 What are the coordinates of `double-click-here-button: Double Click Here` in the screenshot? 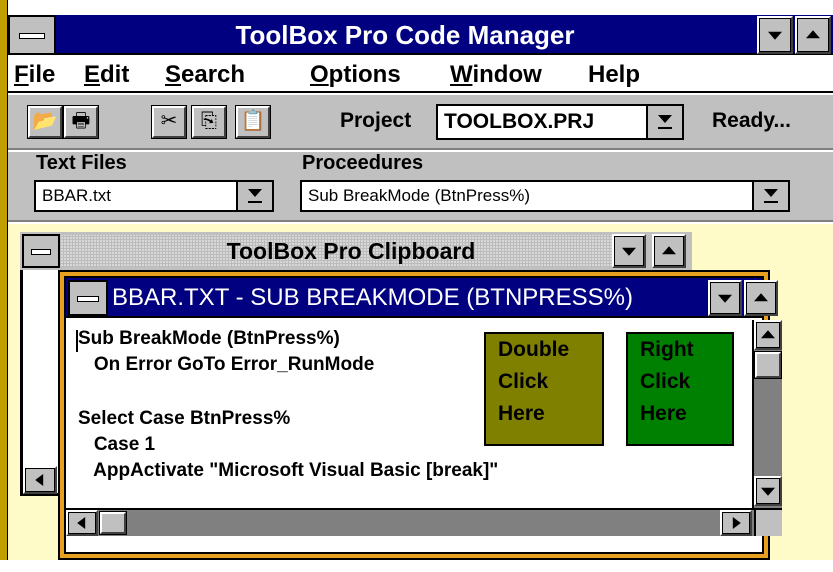 It's located at (544, 389).